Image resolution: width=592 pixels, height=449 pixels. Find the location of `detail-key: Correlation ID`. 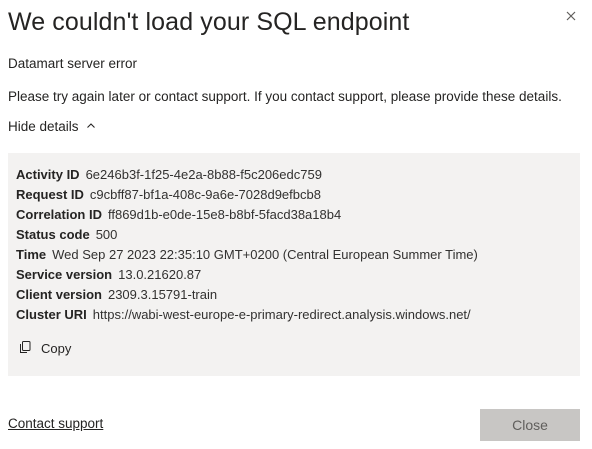

detail-key: Correlation ID is located at coordinates (59, 214).